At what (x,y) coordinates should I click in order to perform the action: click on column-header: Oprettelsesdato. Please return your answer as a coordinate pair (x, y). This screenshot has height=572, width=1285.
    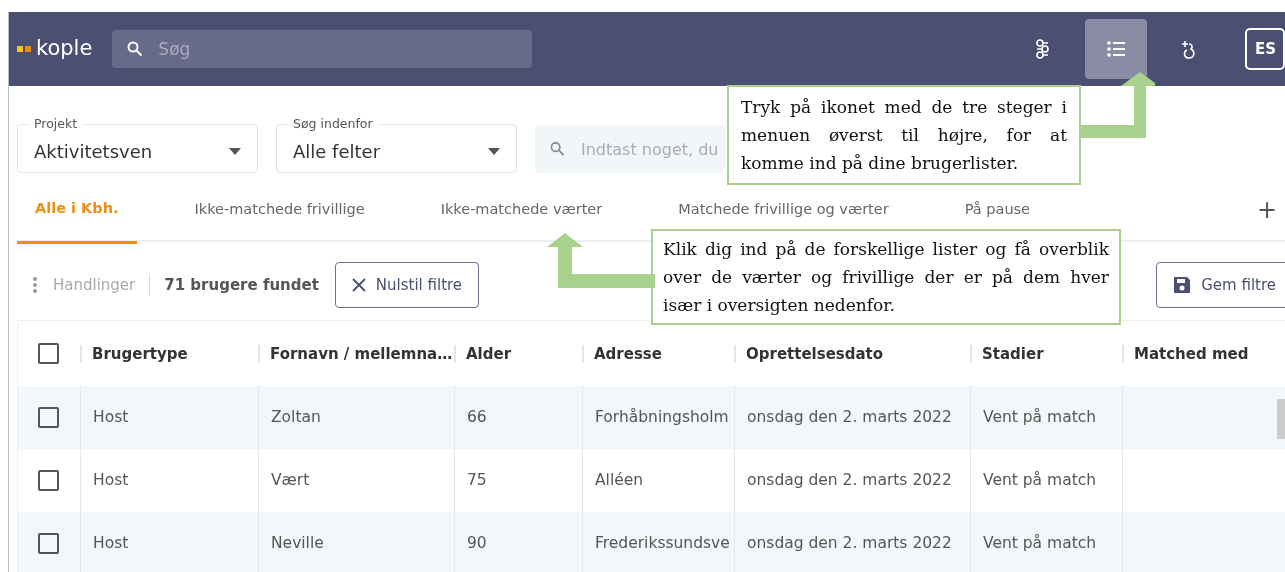
    Looking at the image, I should click on (852, 353).